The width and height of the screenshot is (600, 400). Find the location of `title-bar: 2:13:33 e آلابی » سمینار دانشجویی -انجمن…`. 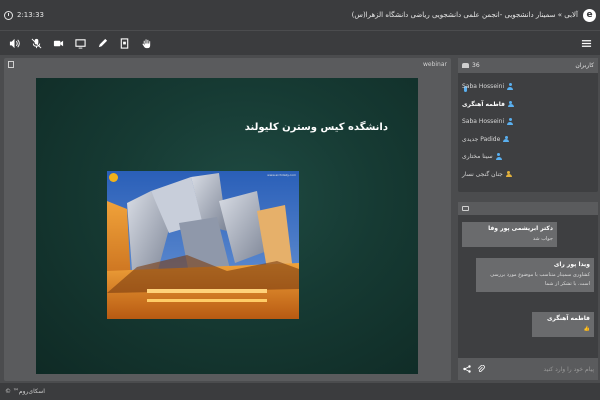

title-bar: 2:13:33 e آلابی » سمینار دانشجویی -انجمن… is located at coordinates (300, 15).